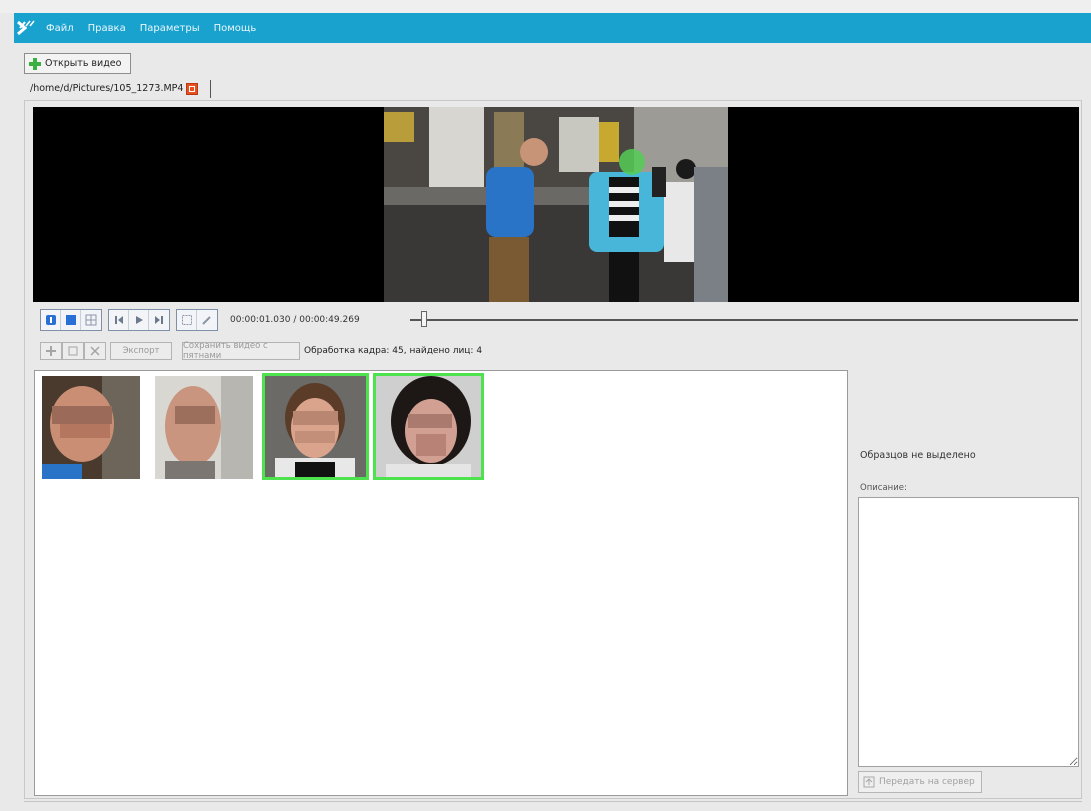 This screenshot has height=811, width=1091. Describe the element at coordinates (927, 782) in the screenshot. I see `send-button-label: Передать на сервер` at that location.